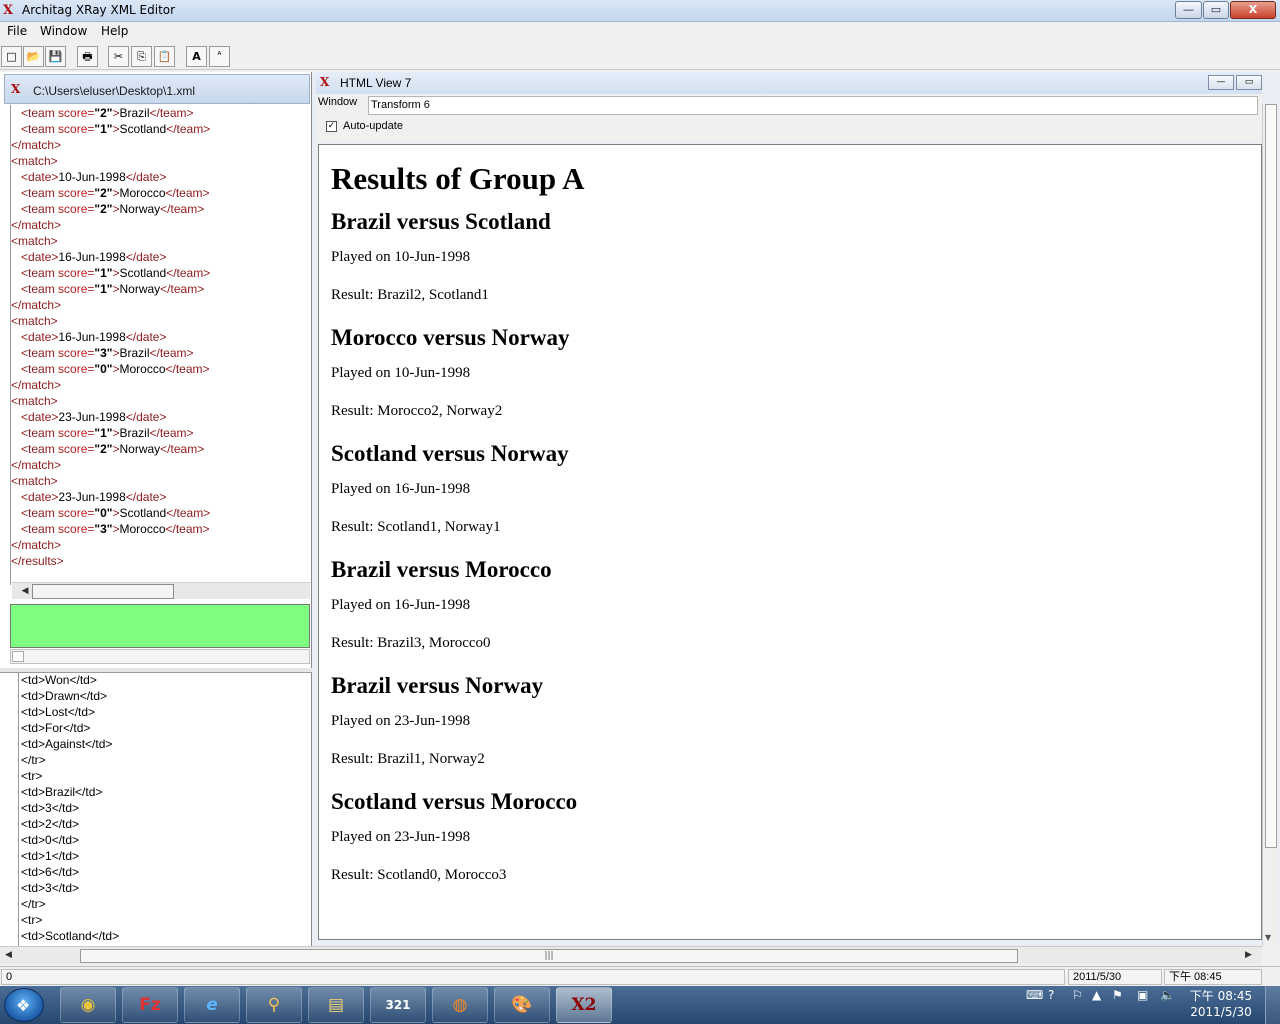  I want to click on cut-icon: ✂, so click(118, 56).